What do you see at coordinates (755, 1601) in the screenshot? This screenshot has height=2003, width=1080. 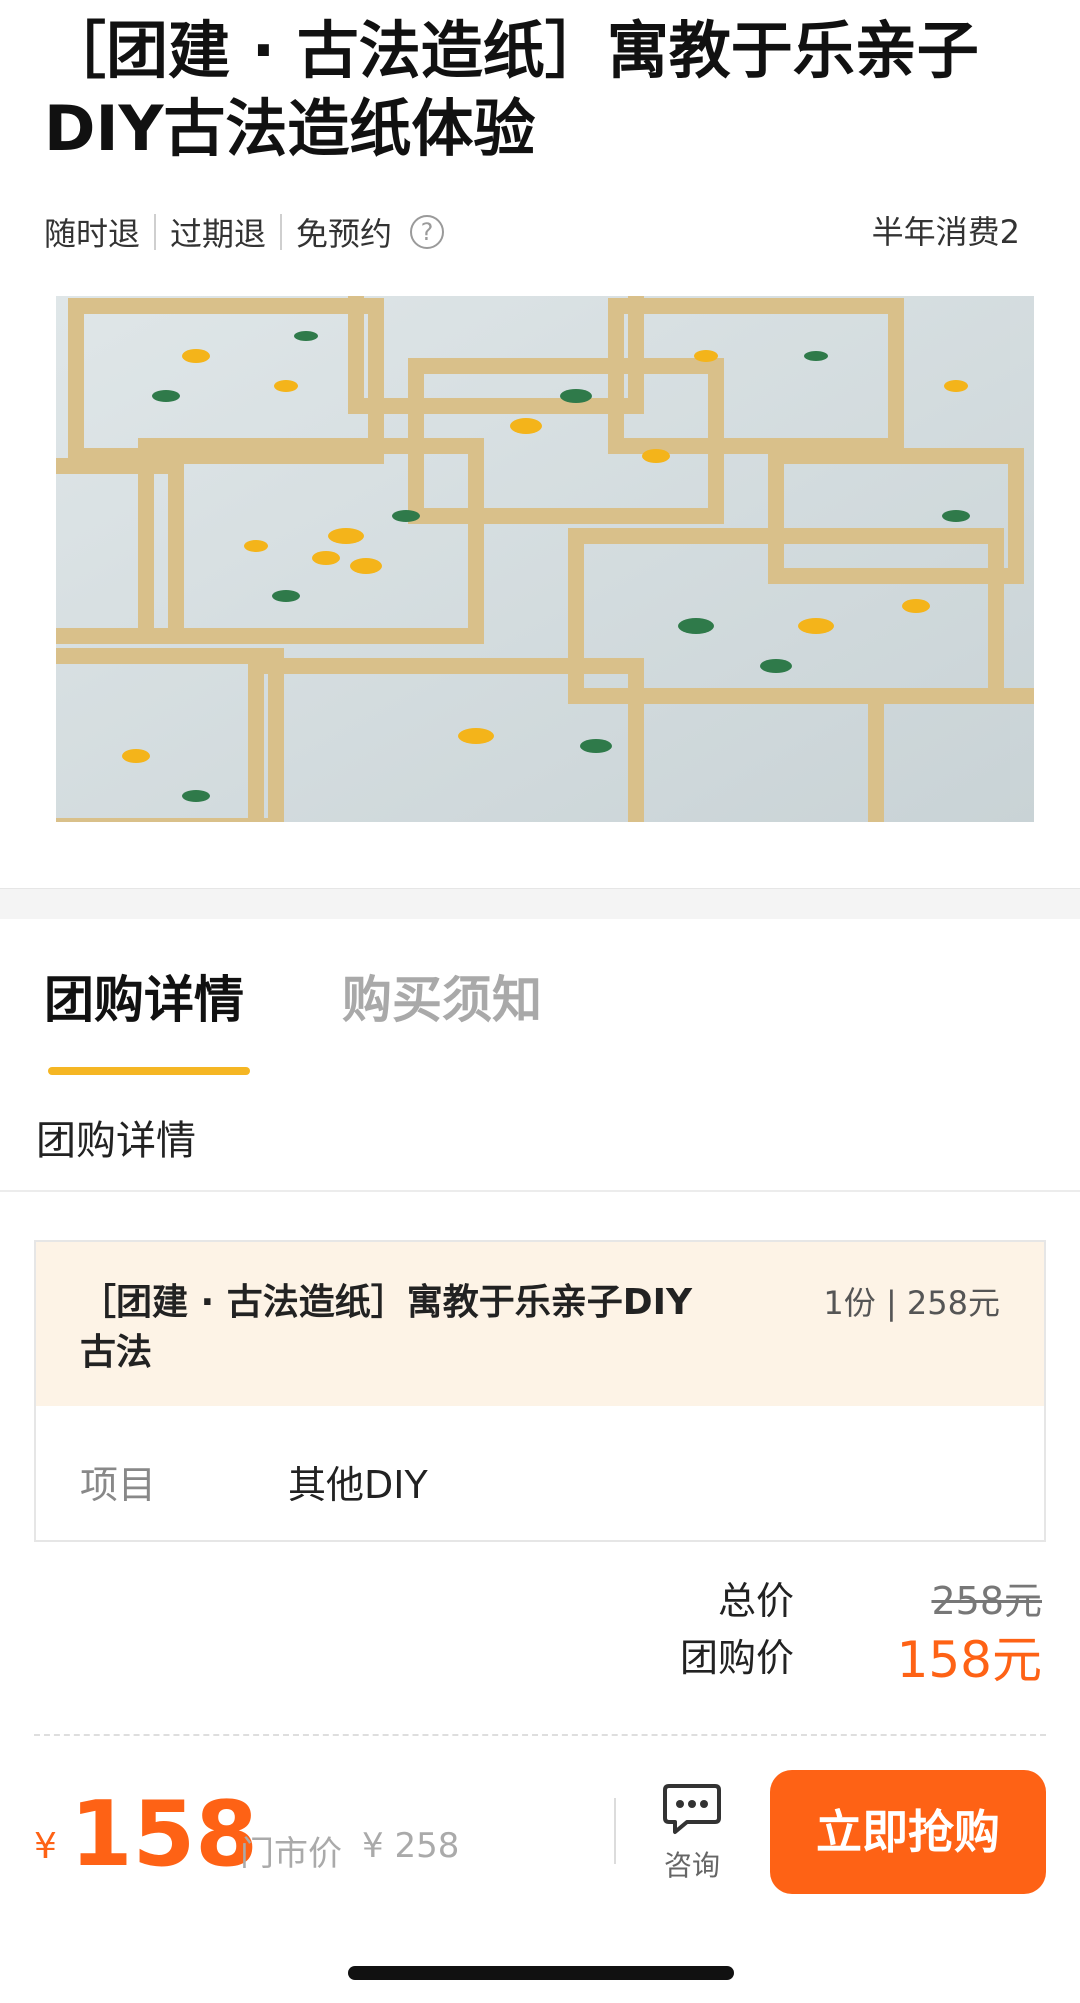 I see `total-price-label: 总价` at bounding box center [755, 1601].